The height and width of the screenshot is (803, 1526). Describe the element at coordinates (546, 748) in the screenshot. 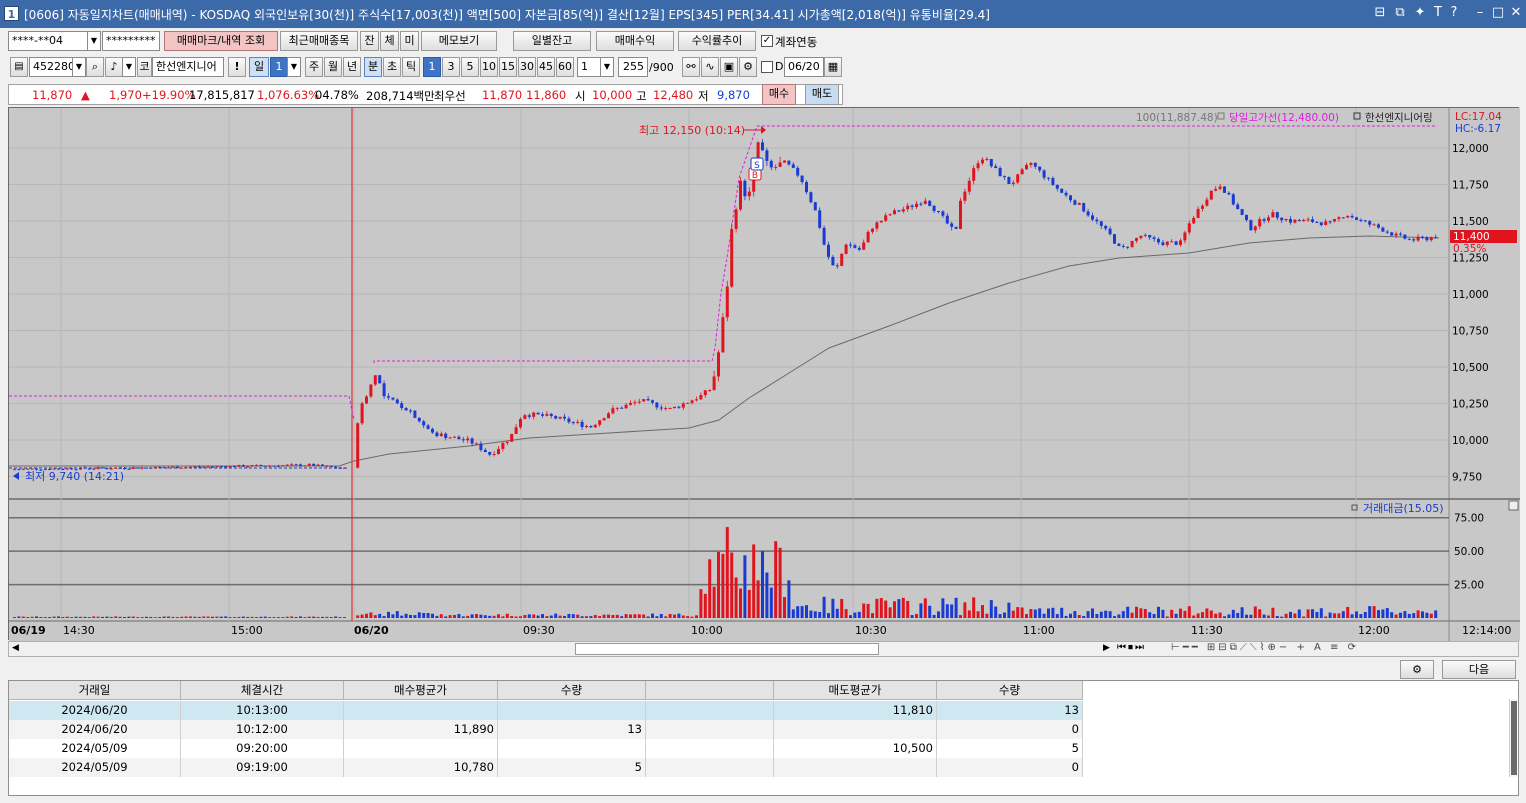

I see `table-row: 2024/05/09 09:20:00 10,500 5` at that location.